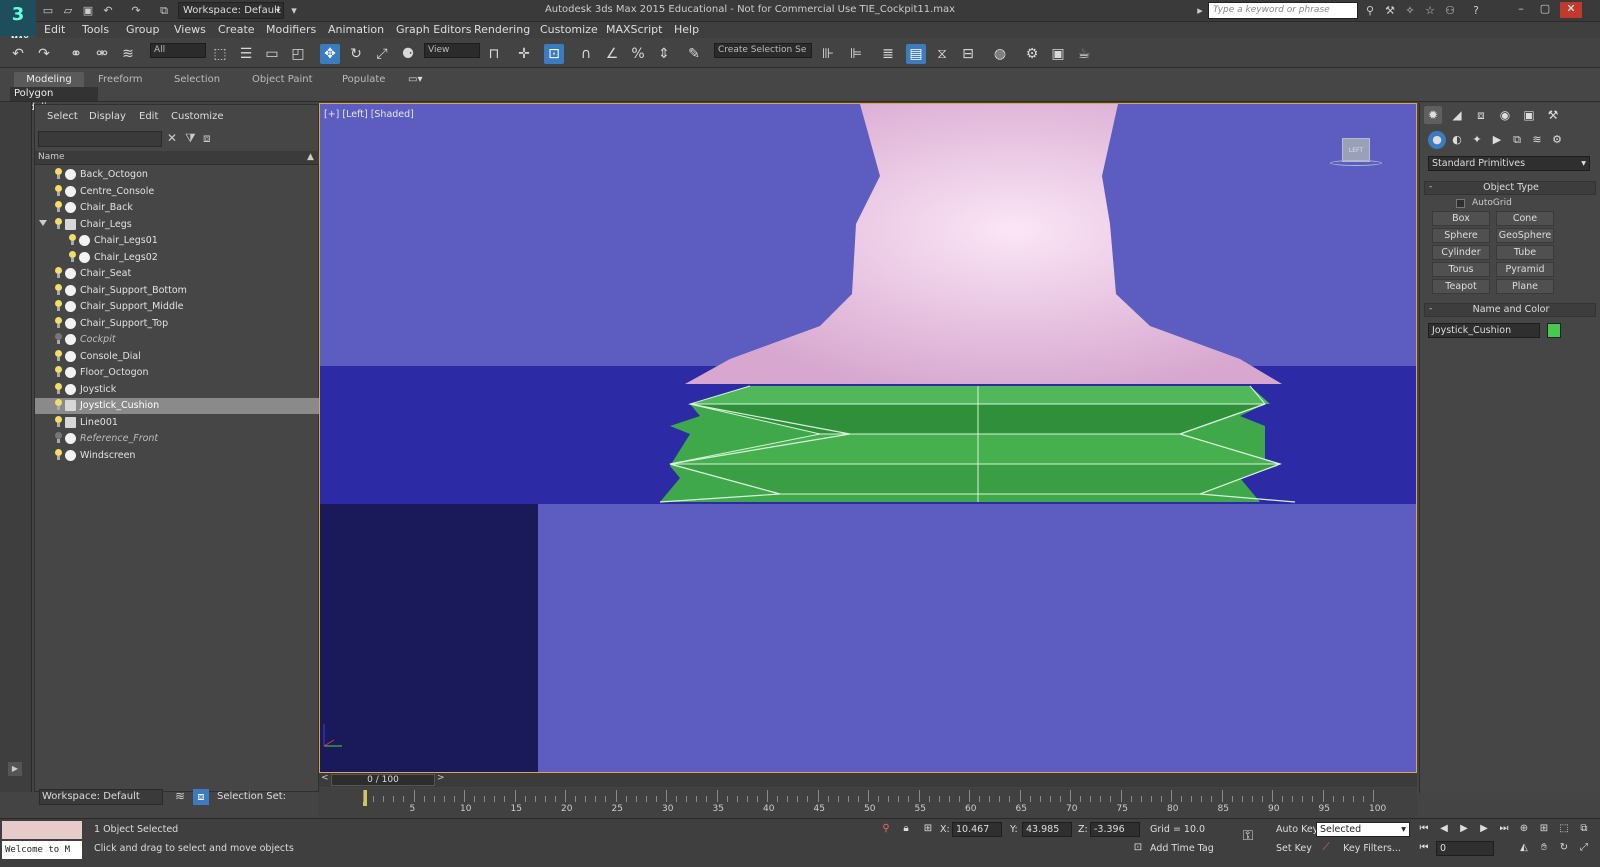 The width and height of the screenshot is (1600, 867). Describe the element at coordinates (1564, 829) in the screenshot. I see `zoom-extents-icon: ⬚` at that location.